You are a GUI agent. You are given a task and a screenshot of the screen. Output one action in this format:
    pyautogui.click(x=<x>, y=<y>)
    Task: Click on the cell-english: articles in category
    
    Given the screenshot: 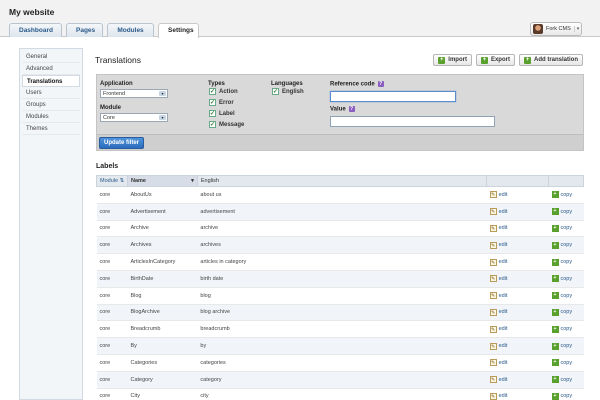 What is the action you would take?
    pyautogui.click(x=342, y=262)
    